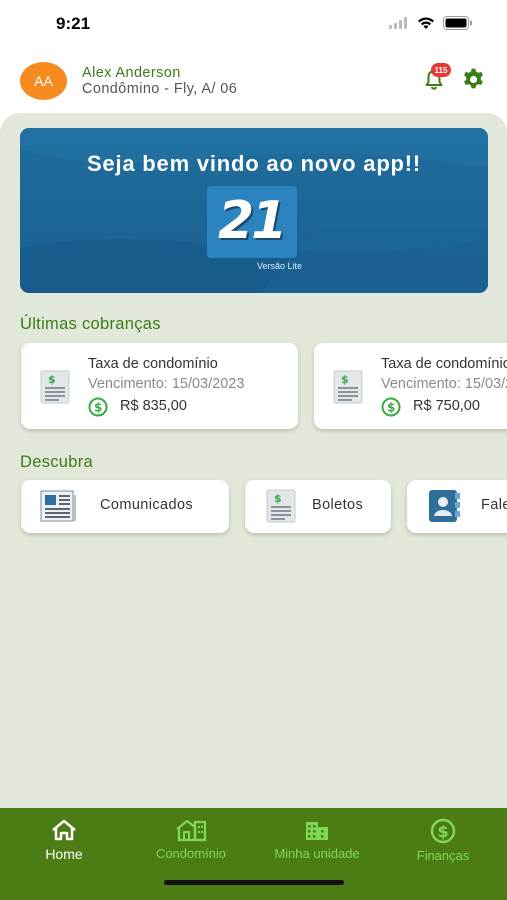 This screenshot has width=507, height=900. Describe the element at coordinates (160, 89) in the screenshot. I see `user-unit: Condômino - Fly, A/ 06` at that location.